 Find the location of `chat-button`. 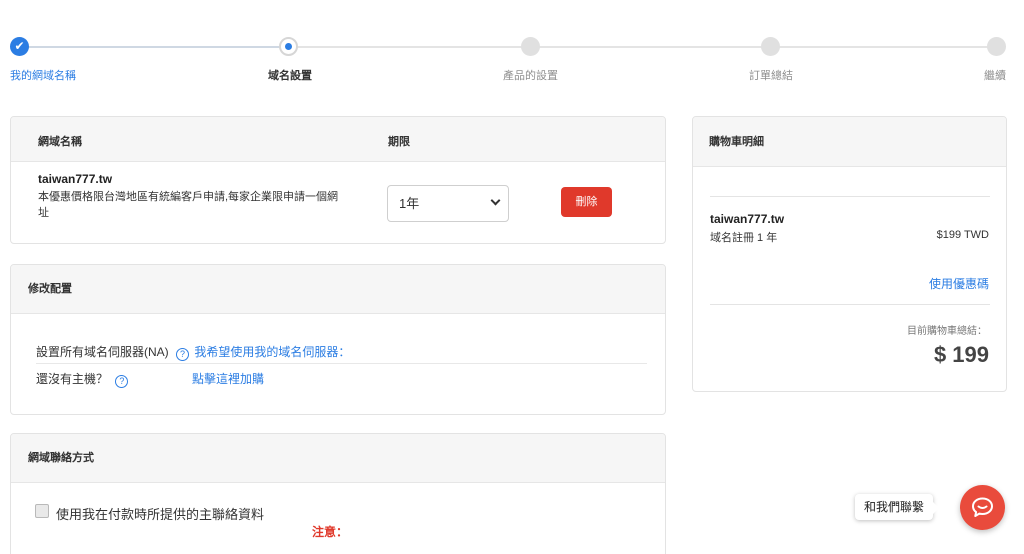

chat-button is located at coordinates (982, 507).